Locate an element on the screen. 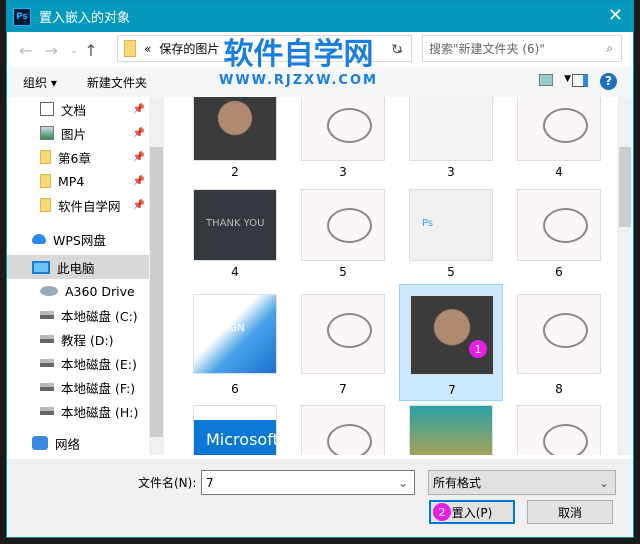  search-placeholder: 搜索"新建文件夹 (6)" is located at coordinates (487, 49).